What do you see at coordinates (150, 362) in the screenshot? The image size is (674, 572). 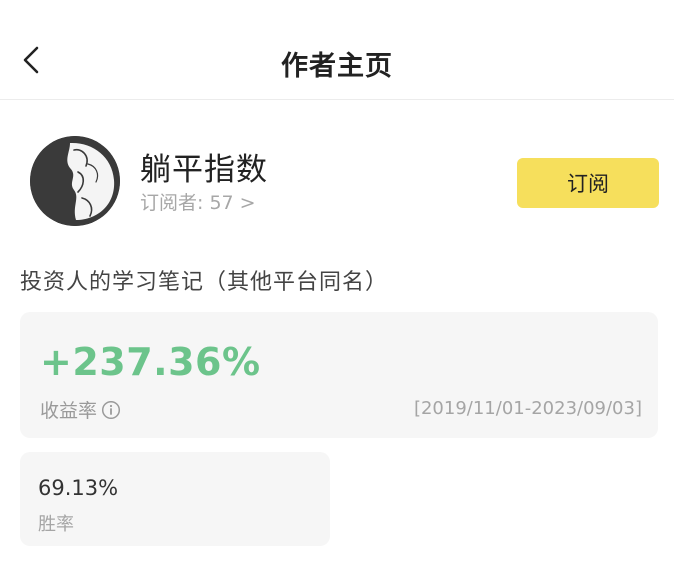 I see `return-value: +237.36%` at bounding box center [150, 362].